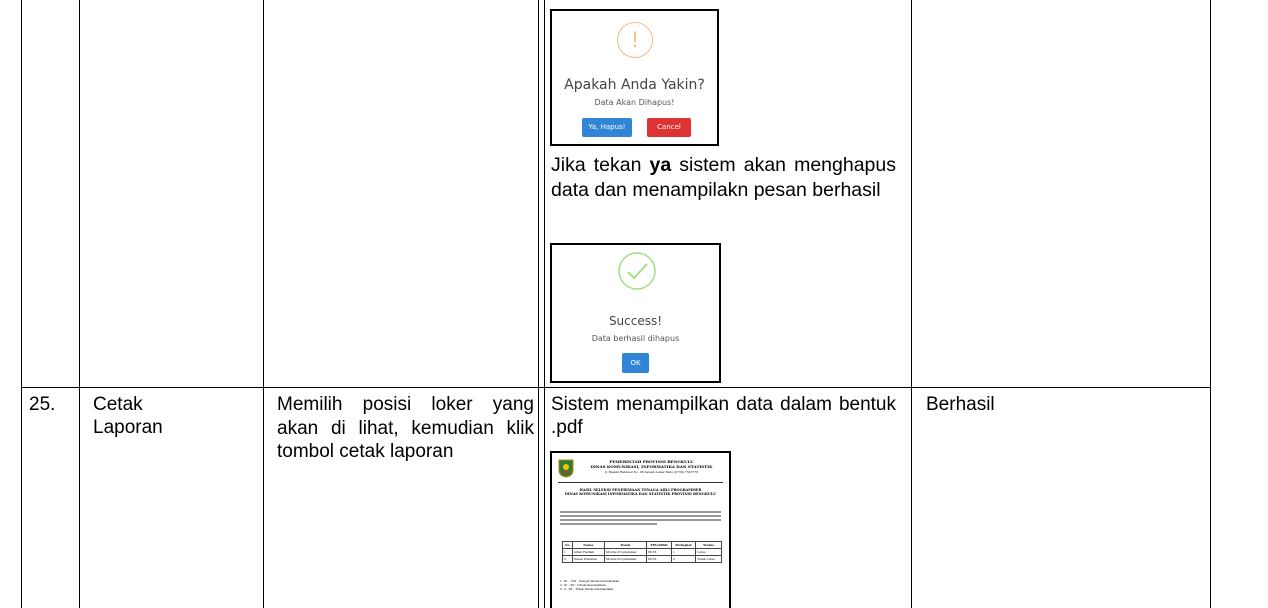  I want to click on pdf-cell: Arfan Fadilah, so click(588, 552).